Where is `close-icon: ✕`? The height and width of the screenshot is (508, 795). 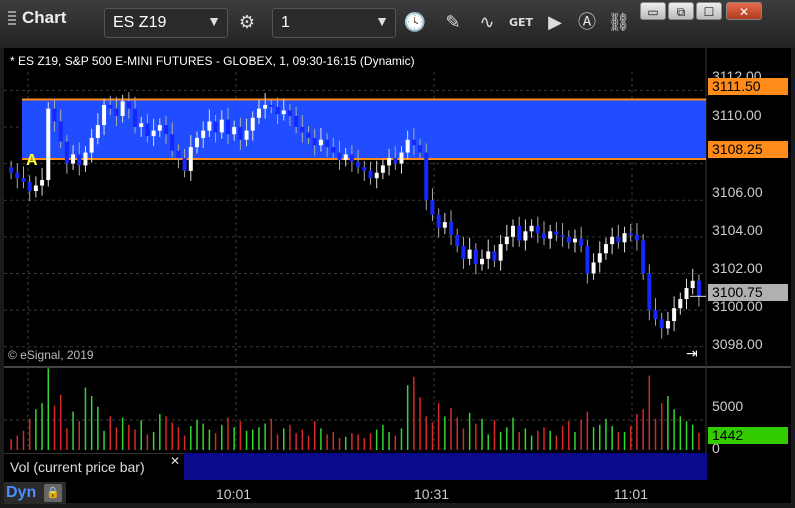
close-icon: ✕ is located at coordinates (175, 461).